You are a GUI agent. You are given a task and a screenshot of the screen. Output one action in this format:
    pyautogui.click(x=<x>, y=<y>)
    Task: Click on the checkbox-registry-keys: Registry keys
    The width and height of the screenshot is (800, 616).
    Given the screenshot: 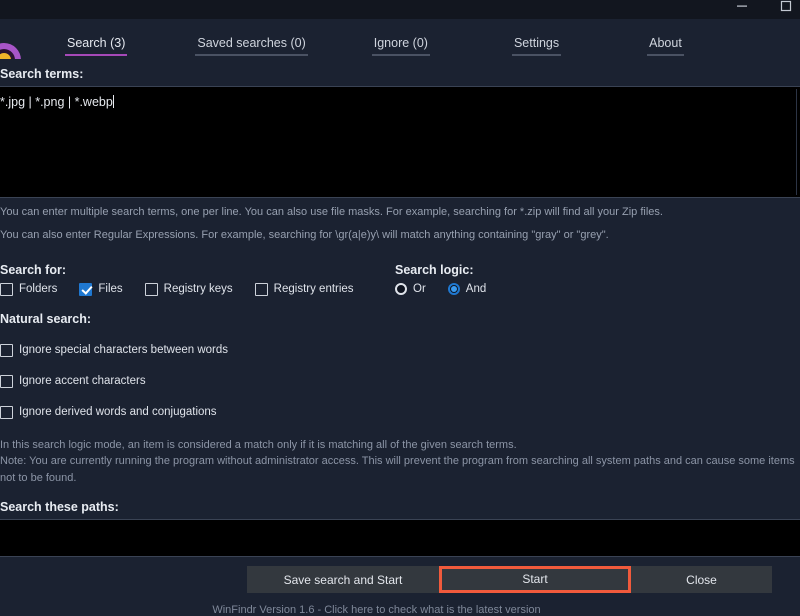 What is the action you would take?
    pyautogui.click(x=188, y=289)
    